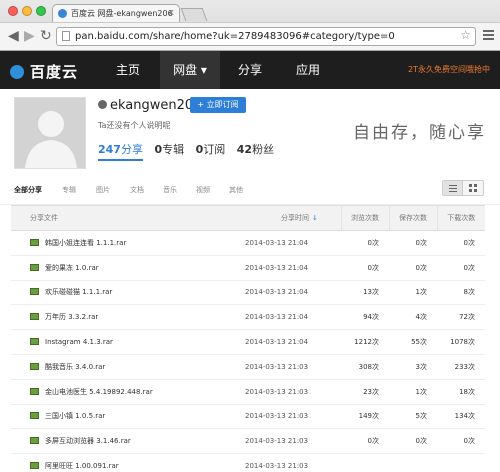 The height and width of the screenshot is (472, 500). What do you see at coordinates (102, 104) in the screenshot?
I see `user-level-icon` at bounding box center [102, 104].